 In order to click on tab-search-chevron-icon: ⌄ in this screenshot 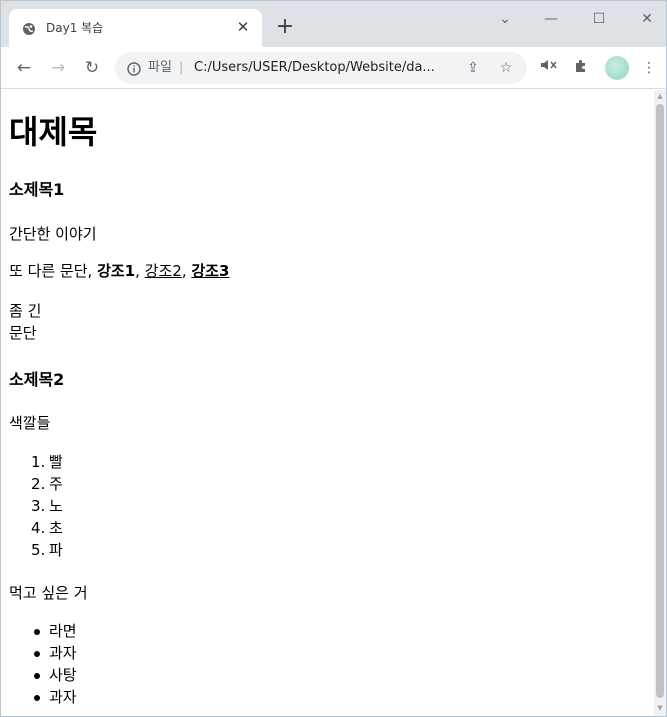, I will do `click(505, 19)`.